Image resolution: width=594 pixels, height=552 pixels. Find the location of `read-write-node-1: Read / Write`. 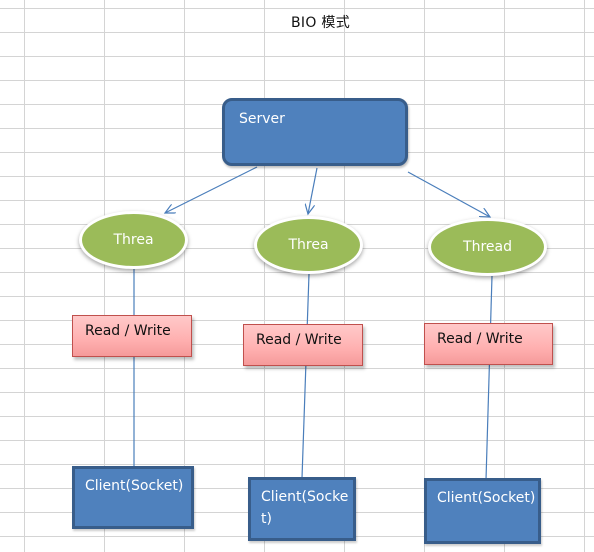

read-write-node-1: Read / Write is located at coordinates (132, 336).